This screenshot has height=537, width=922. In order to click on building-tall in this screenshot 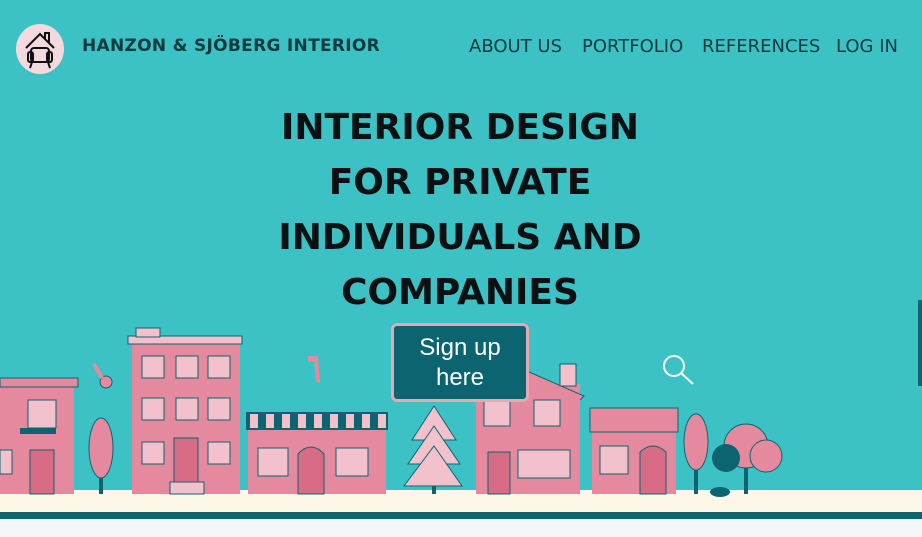, I will do `click(185, 411)`.